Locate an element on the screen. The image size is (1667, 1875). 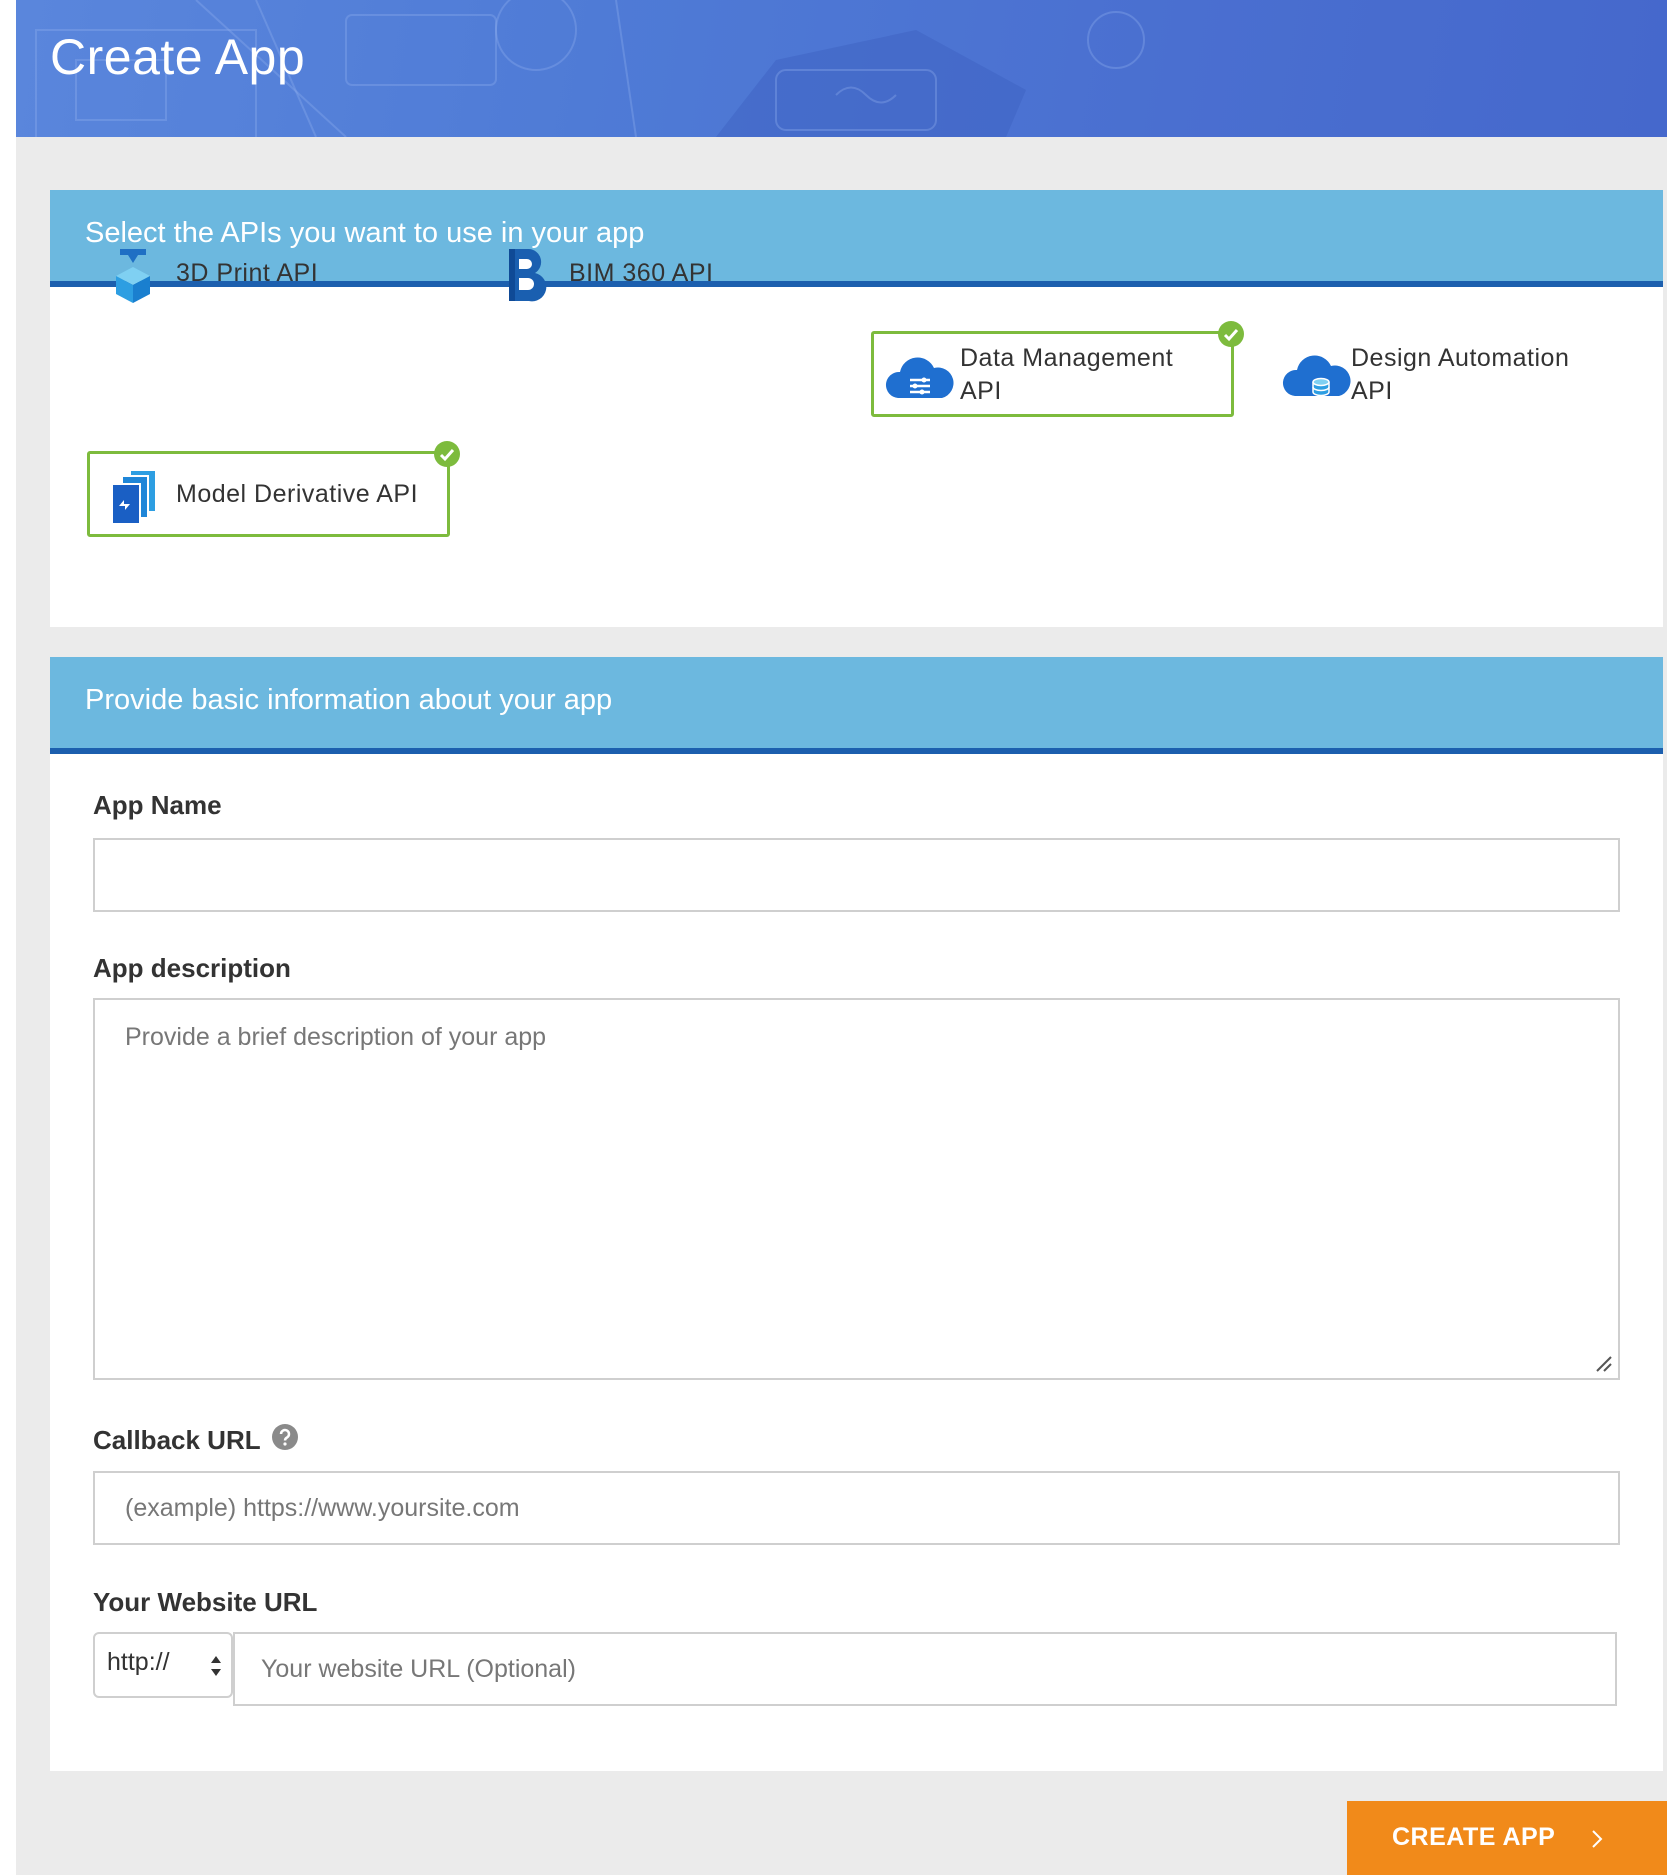
design-automation-cloud-icon is located at coordinates (1316, 376).